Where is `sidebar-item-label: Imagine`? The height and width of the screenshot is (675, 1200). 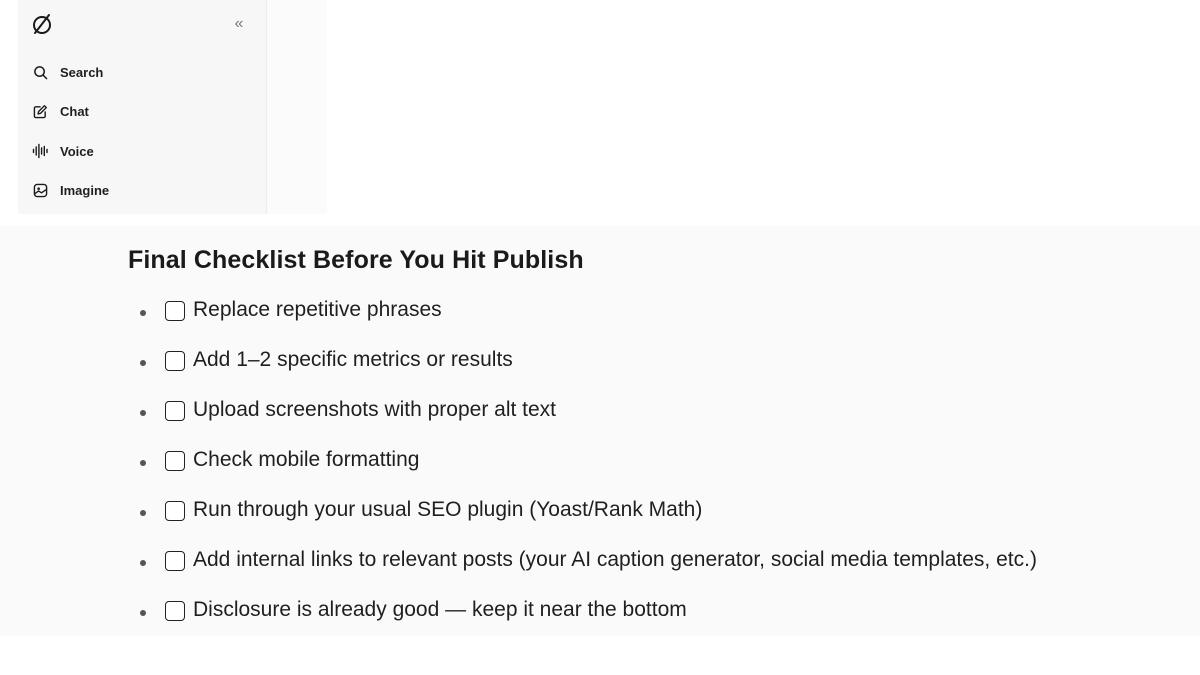 sidebar-item-label: Imagine is located at coordinates (85, 190).